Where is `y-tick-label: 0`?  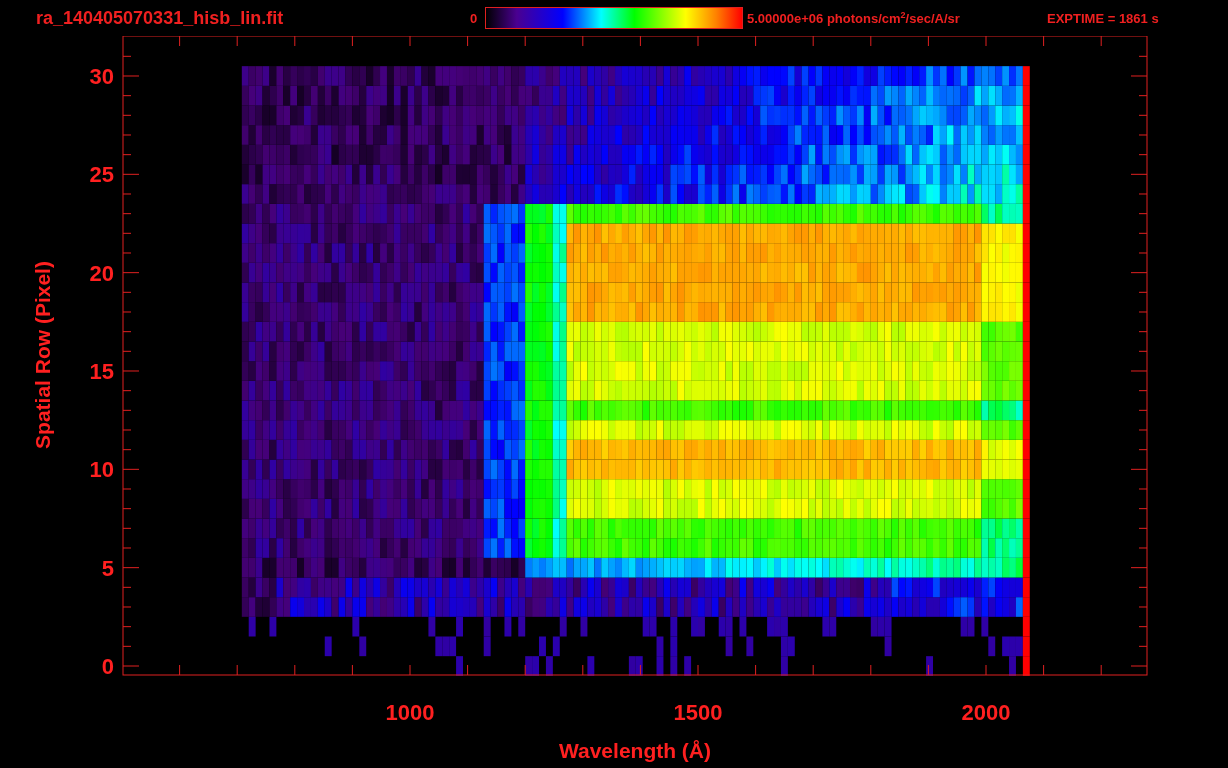 y-tick-label: 0 is located at coordinates (107, 666).